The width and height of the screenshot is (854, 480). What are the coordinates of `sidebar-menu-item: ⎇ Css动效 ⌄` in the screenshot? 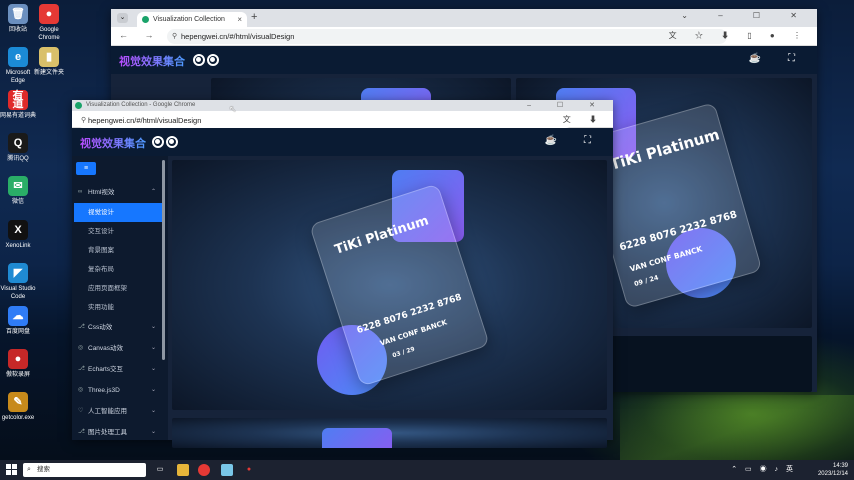 It's located at (118, 327).